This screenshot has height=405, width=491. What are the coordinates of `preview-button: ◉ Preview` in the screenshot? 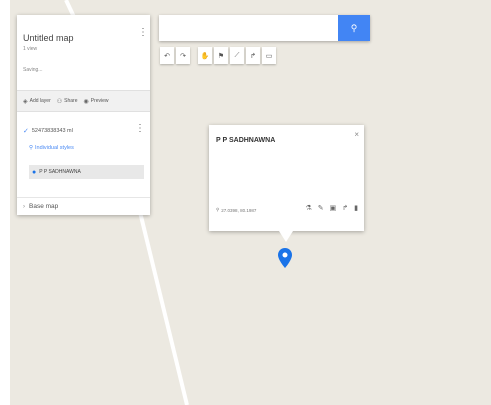 It's located at (95, 101).